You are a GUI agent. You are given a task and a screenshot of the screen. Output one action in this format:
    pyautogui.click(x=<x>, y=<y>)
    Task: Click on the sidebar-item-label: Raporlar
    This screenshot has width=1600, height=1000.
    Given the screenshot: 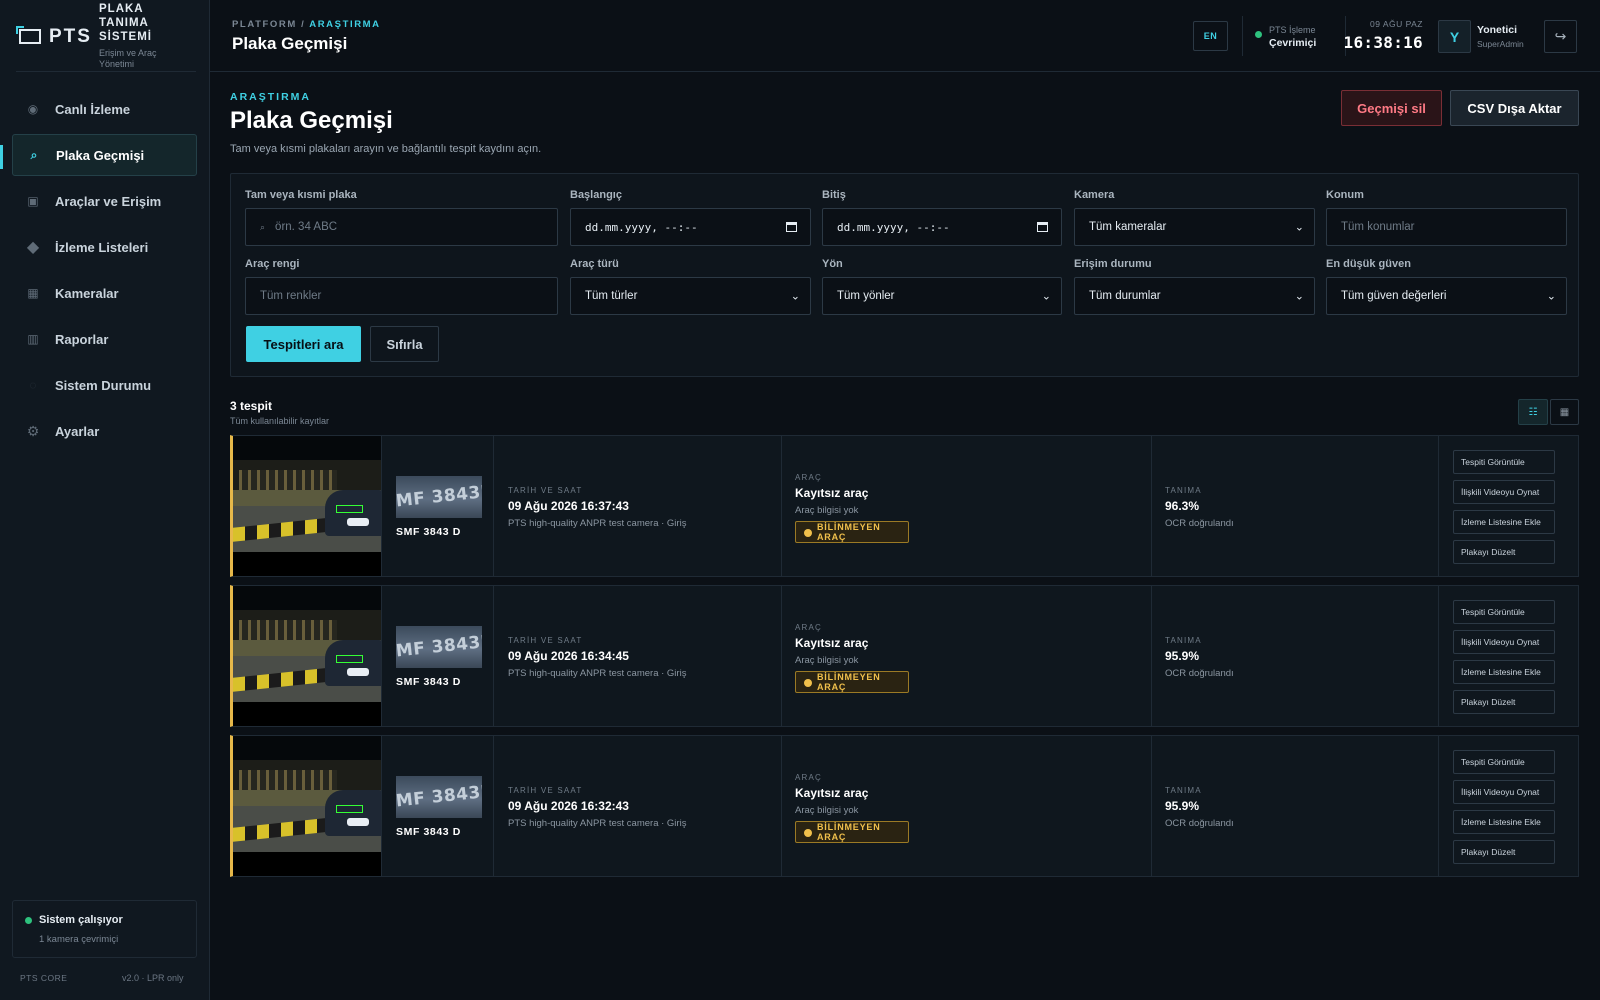 What is the action you would take?
    pyautogui.click(x=82, y=339)
    